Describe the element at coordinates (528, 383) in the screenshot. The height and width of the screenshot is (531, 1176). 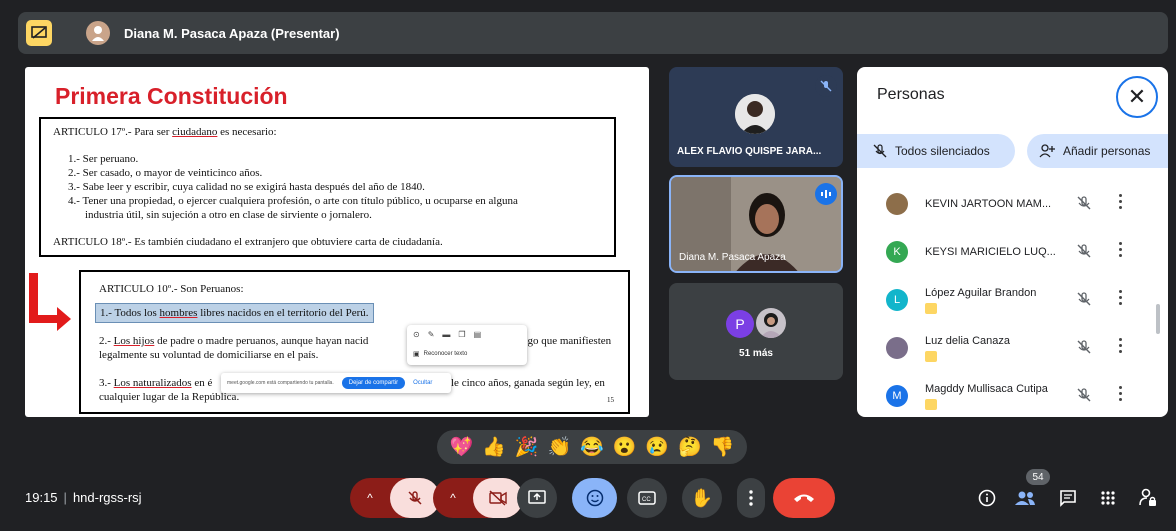
I see `paragraph-3-end: le cinco años, ganada según ley, en` at that location.